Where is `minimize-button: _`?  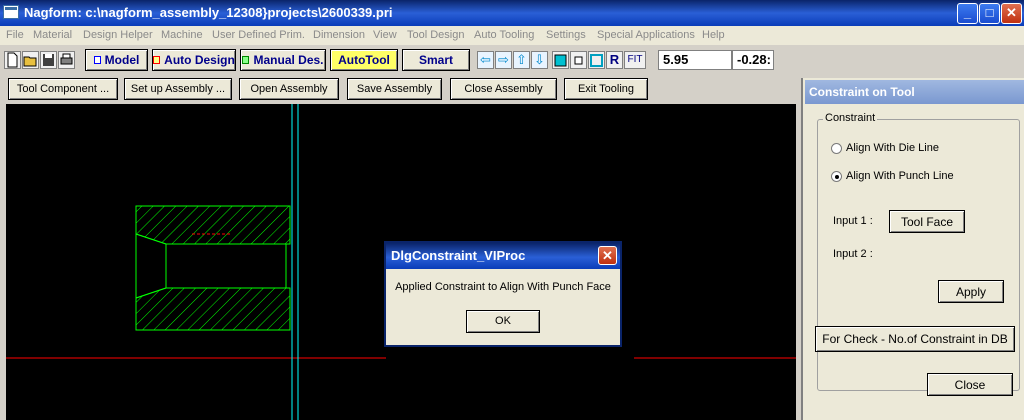
minimize-button: _ is located at coordinates (967, 13).